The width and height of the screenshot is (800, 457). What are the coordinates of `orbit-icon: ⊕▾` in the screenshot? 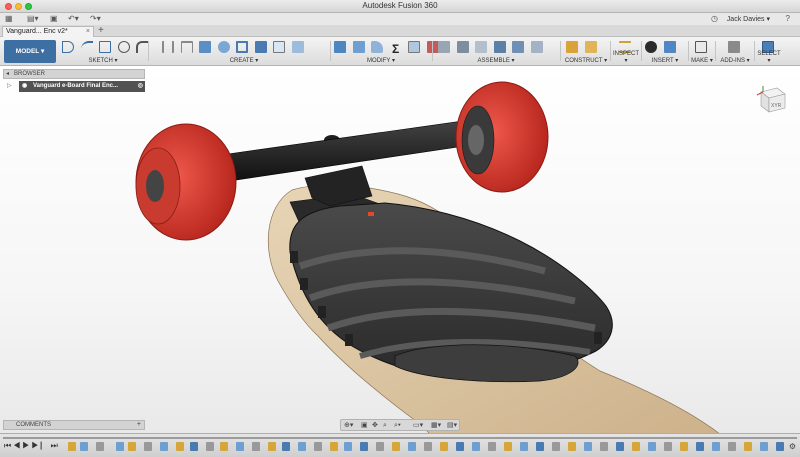 It's located at (348, 425).